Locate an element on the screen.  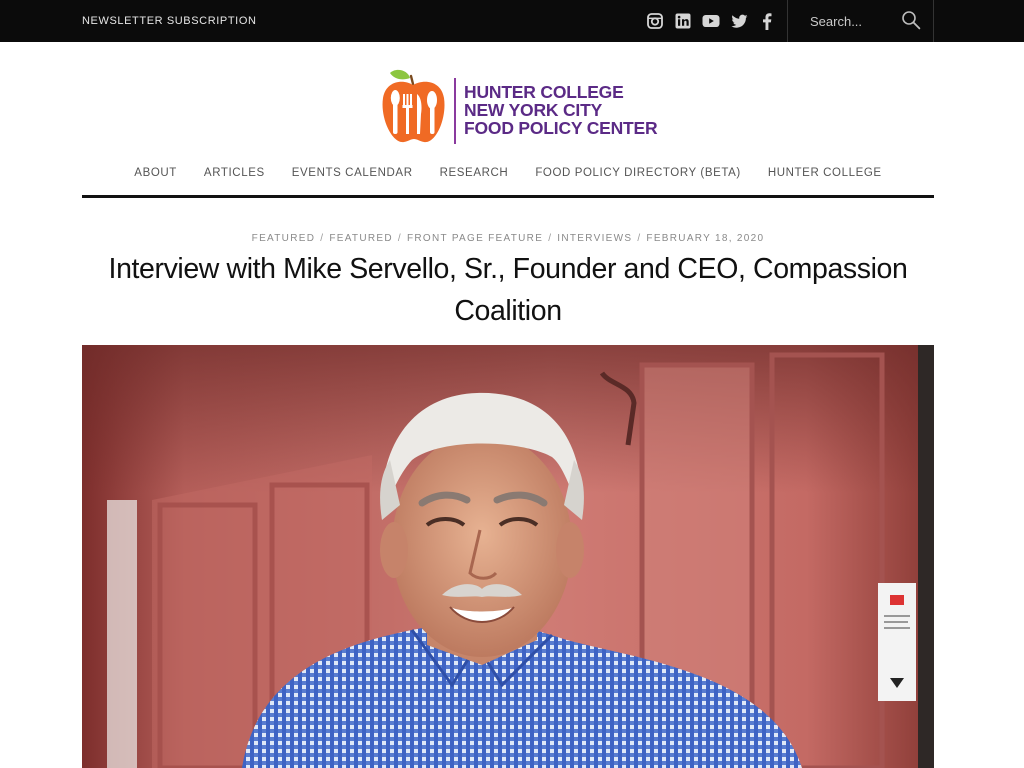
search-input is located at coordinates (855, 21).